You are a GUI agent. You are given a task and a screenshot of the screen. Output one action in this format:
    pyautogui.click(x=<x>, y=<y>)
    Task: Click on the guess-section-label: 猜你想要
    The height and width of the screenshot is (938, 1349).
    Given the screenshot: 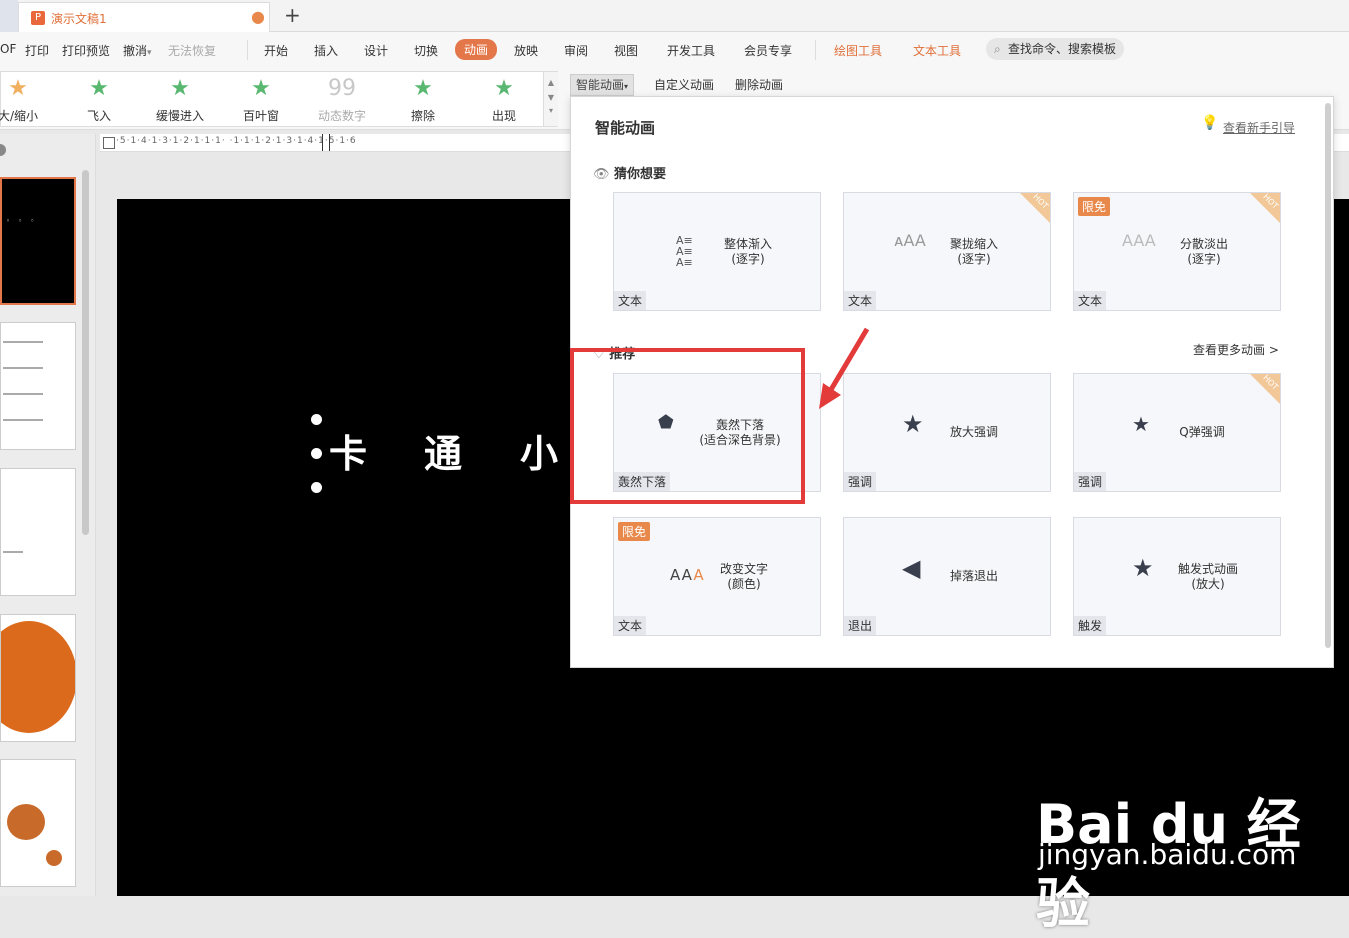 What is the action you would take?
    pyautogui.click(x=640, y=174)
    